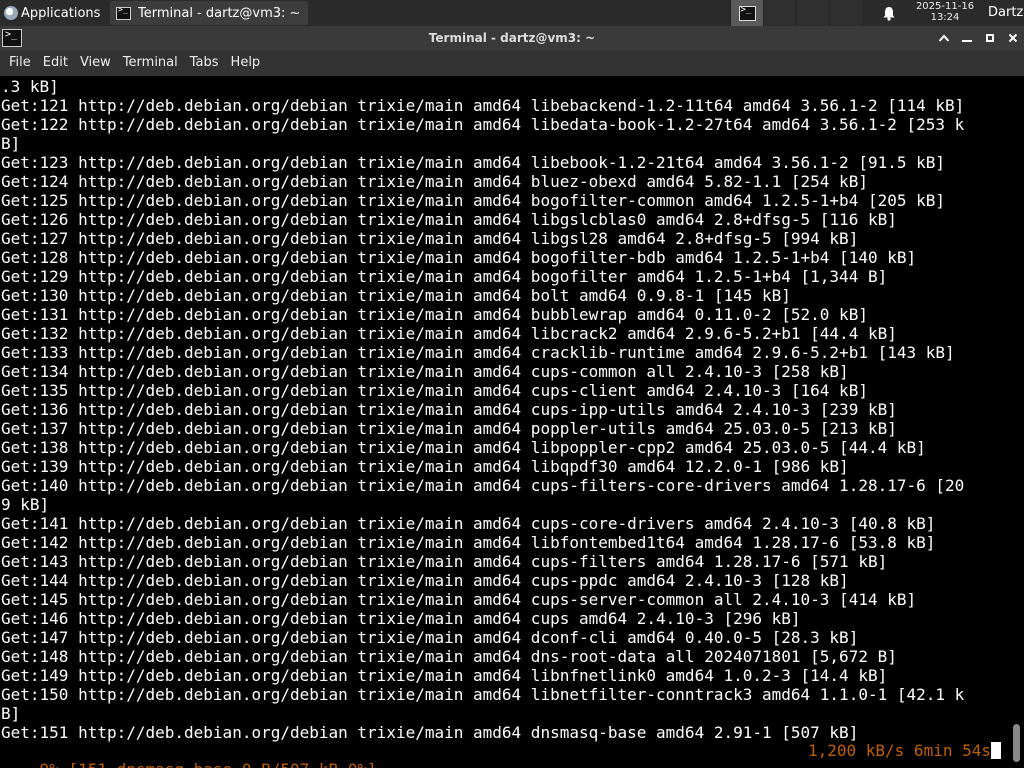  What do you see at coordinates (150, 63) in the screenshot?
I see `menu-terminal: Terminal` at bounding box center [150, 63].